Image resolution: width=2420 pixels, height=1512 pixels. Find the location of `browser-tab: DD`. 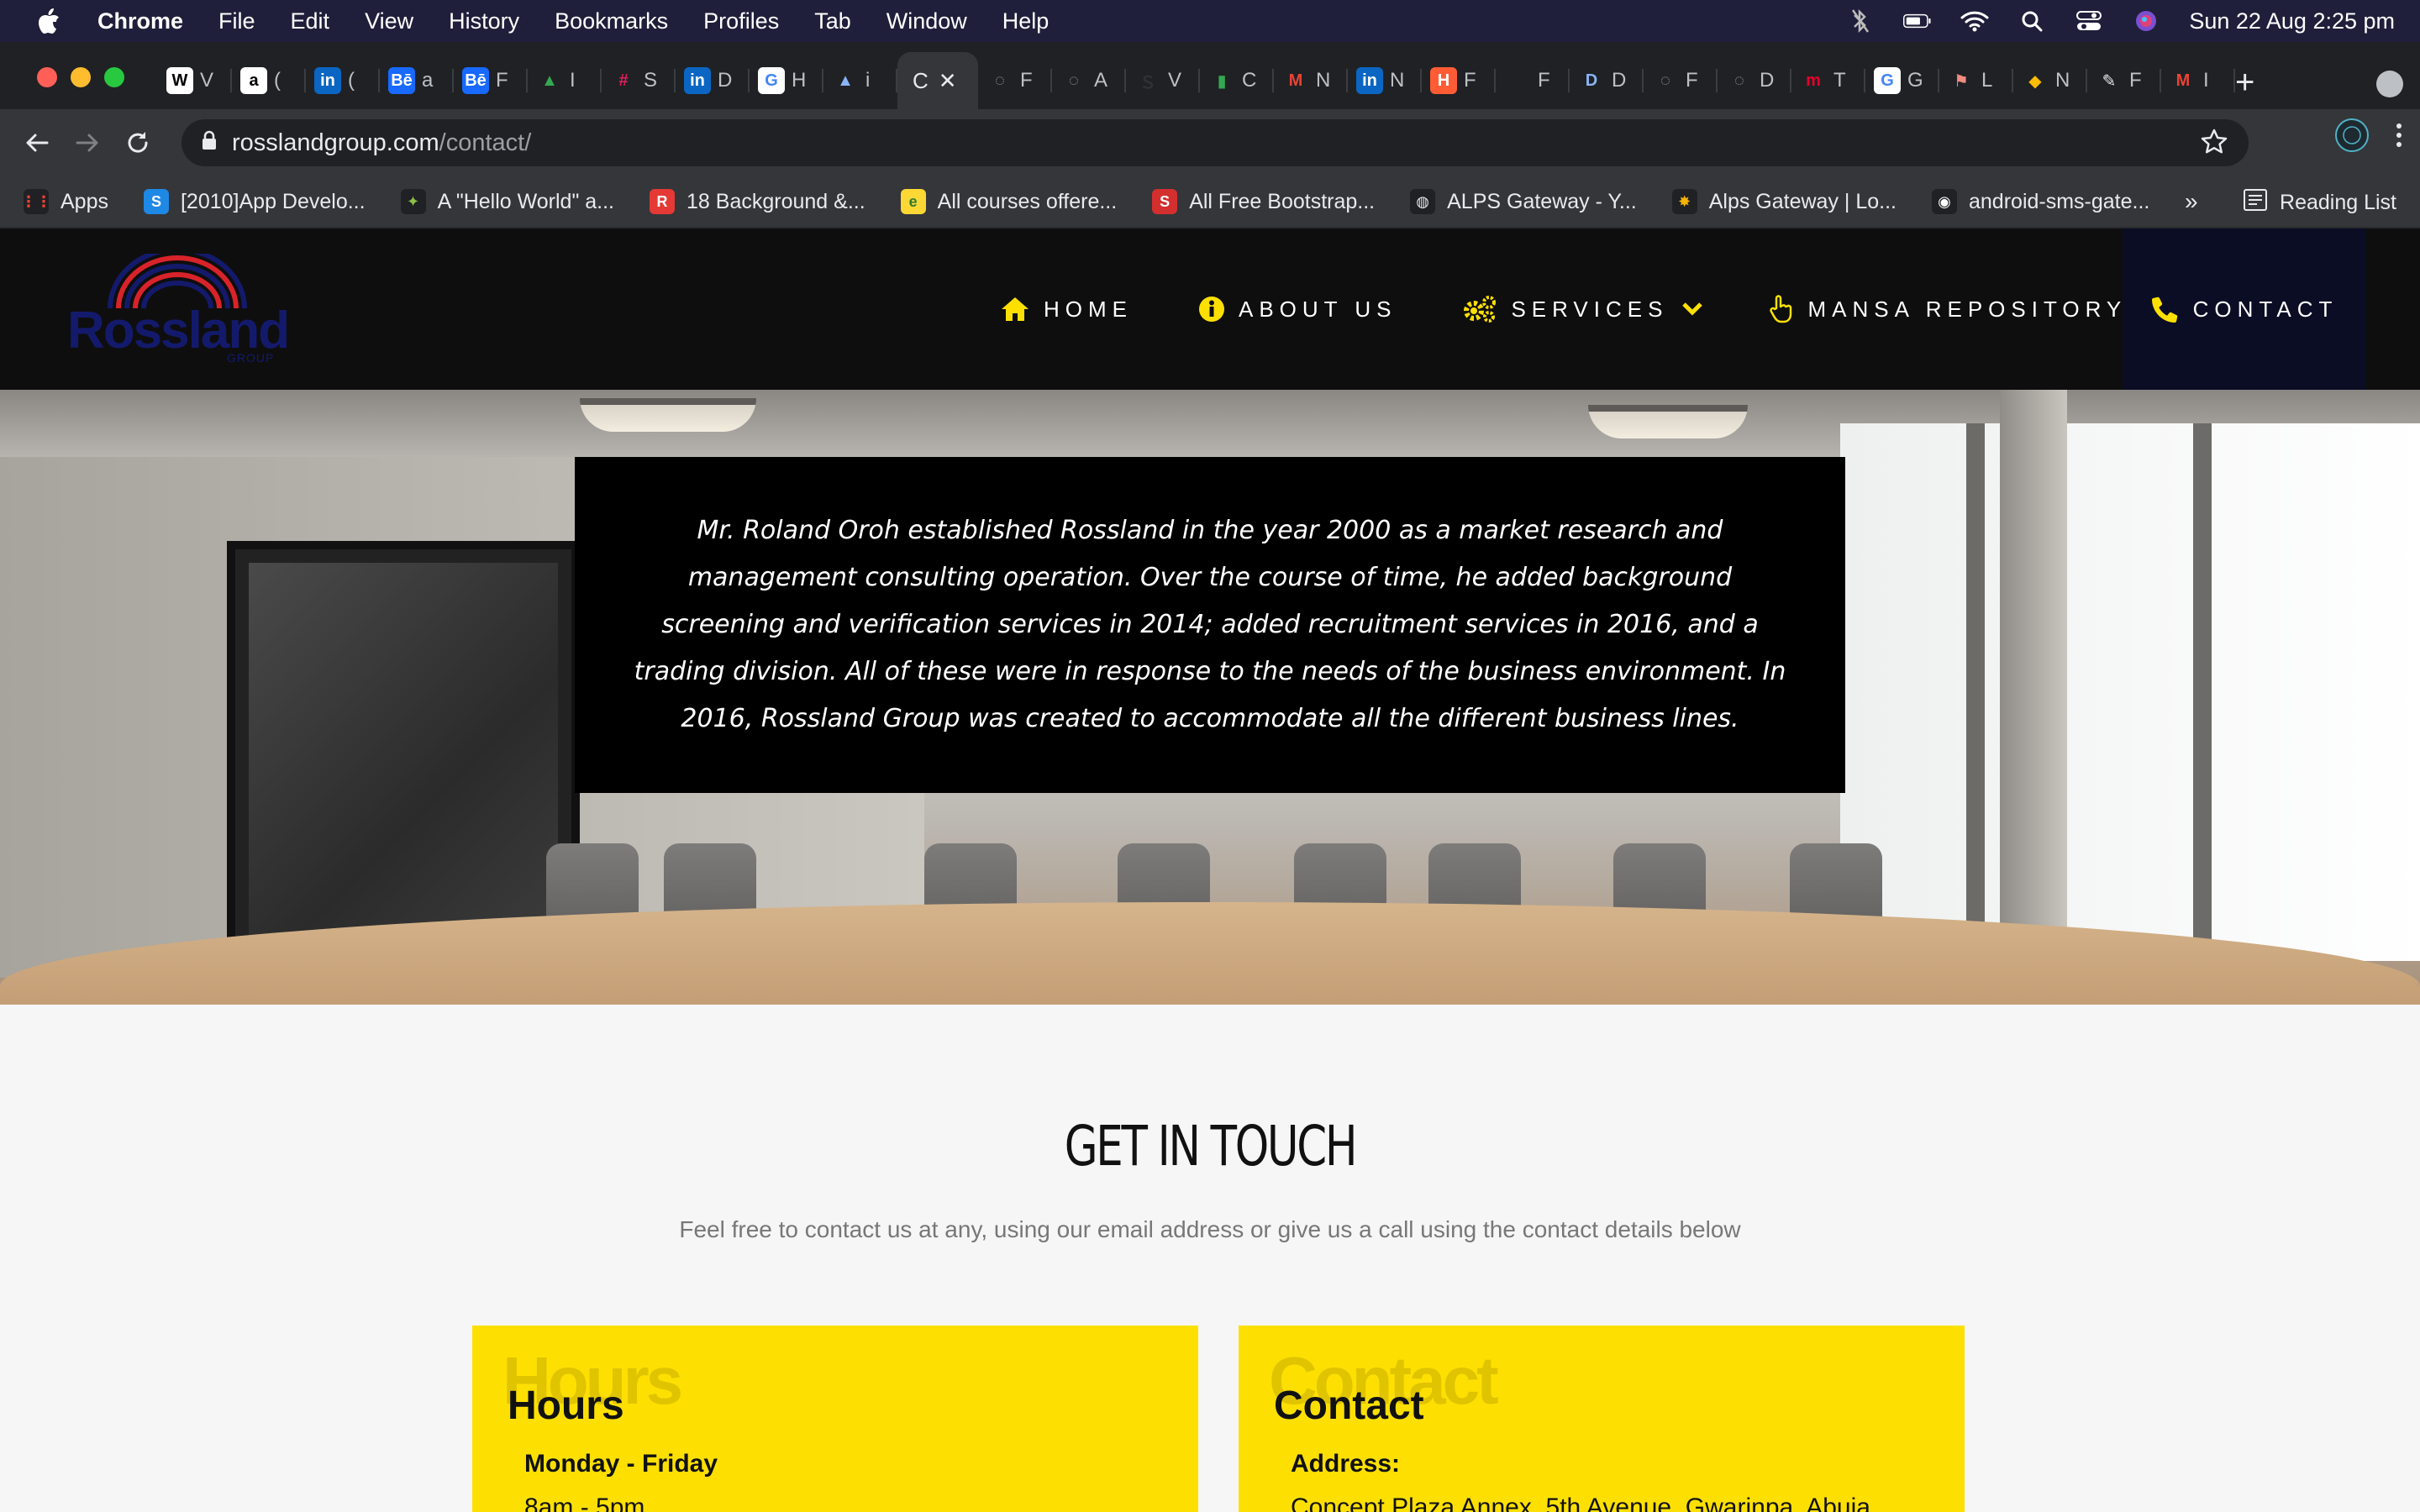

browser-tab: DD is located at coordinates (1607, 80).